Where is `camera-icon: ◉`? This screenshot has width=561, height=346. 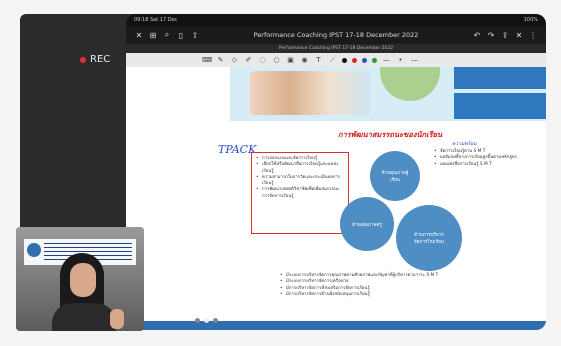
camera-icon: ◉ is located at coordinates (304, 60).